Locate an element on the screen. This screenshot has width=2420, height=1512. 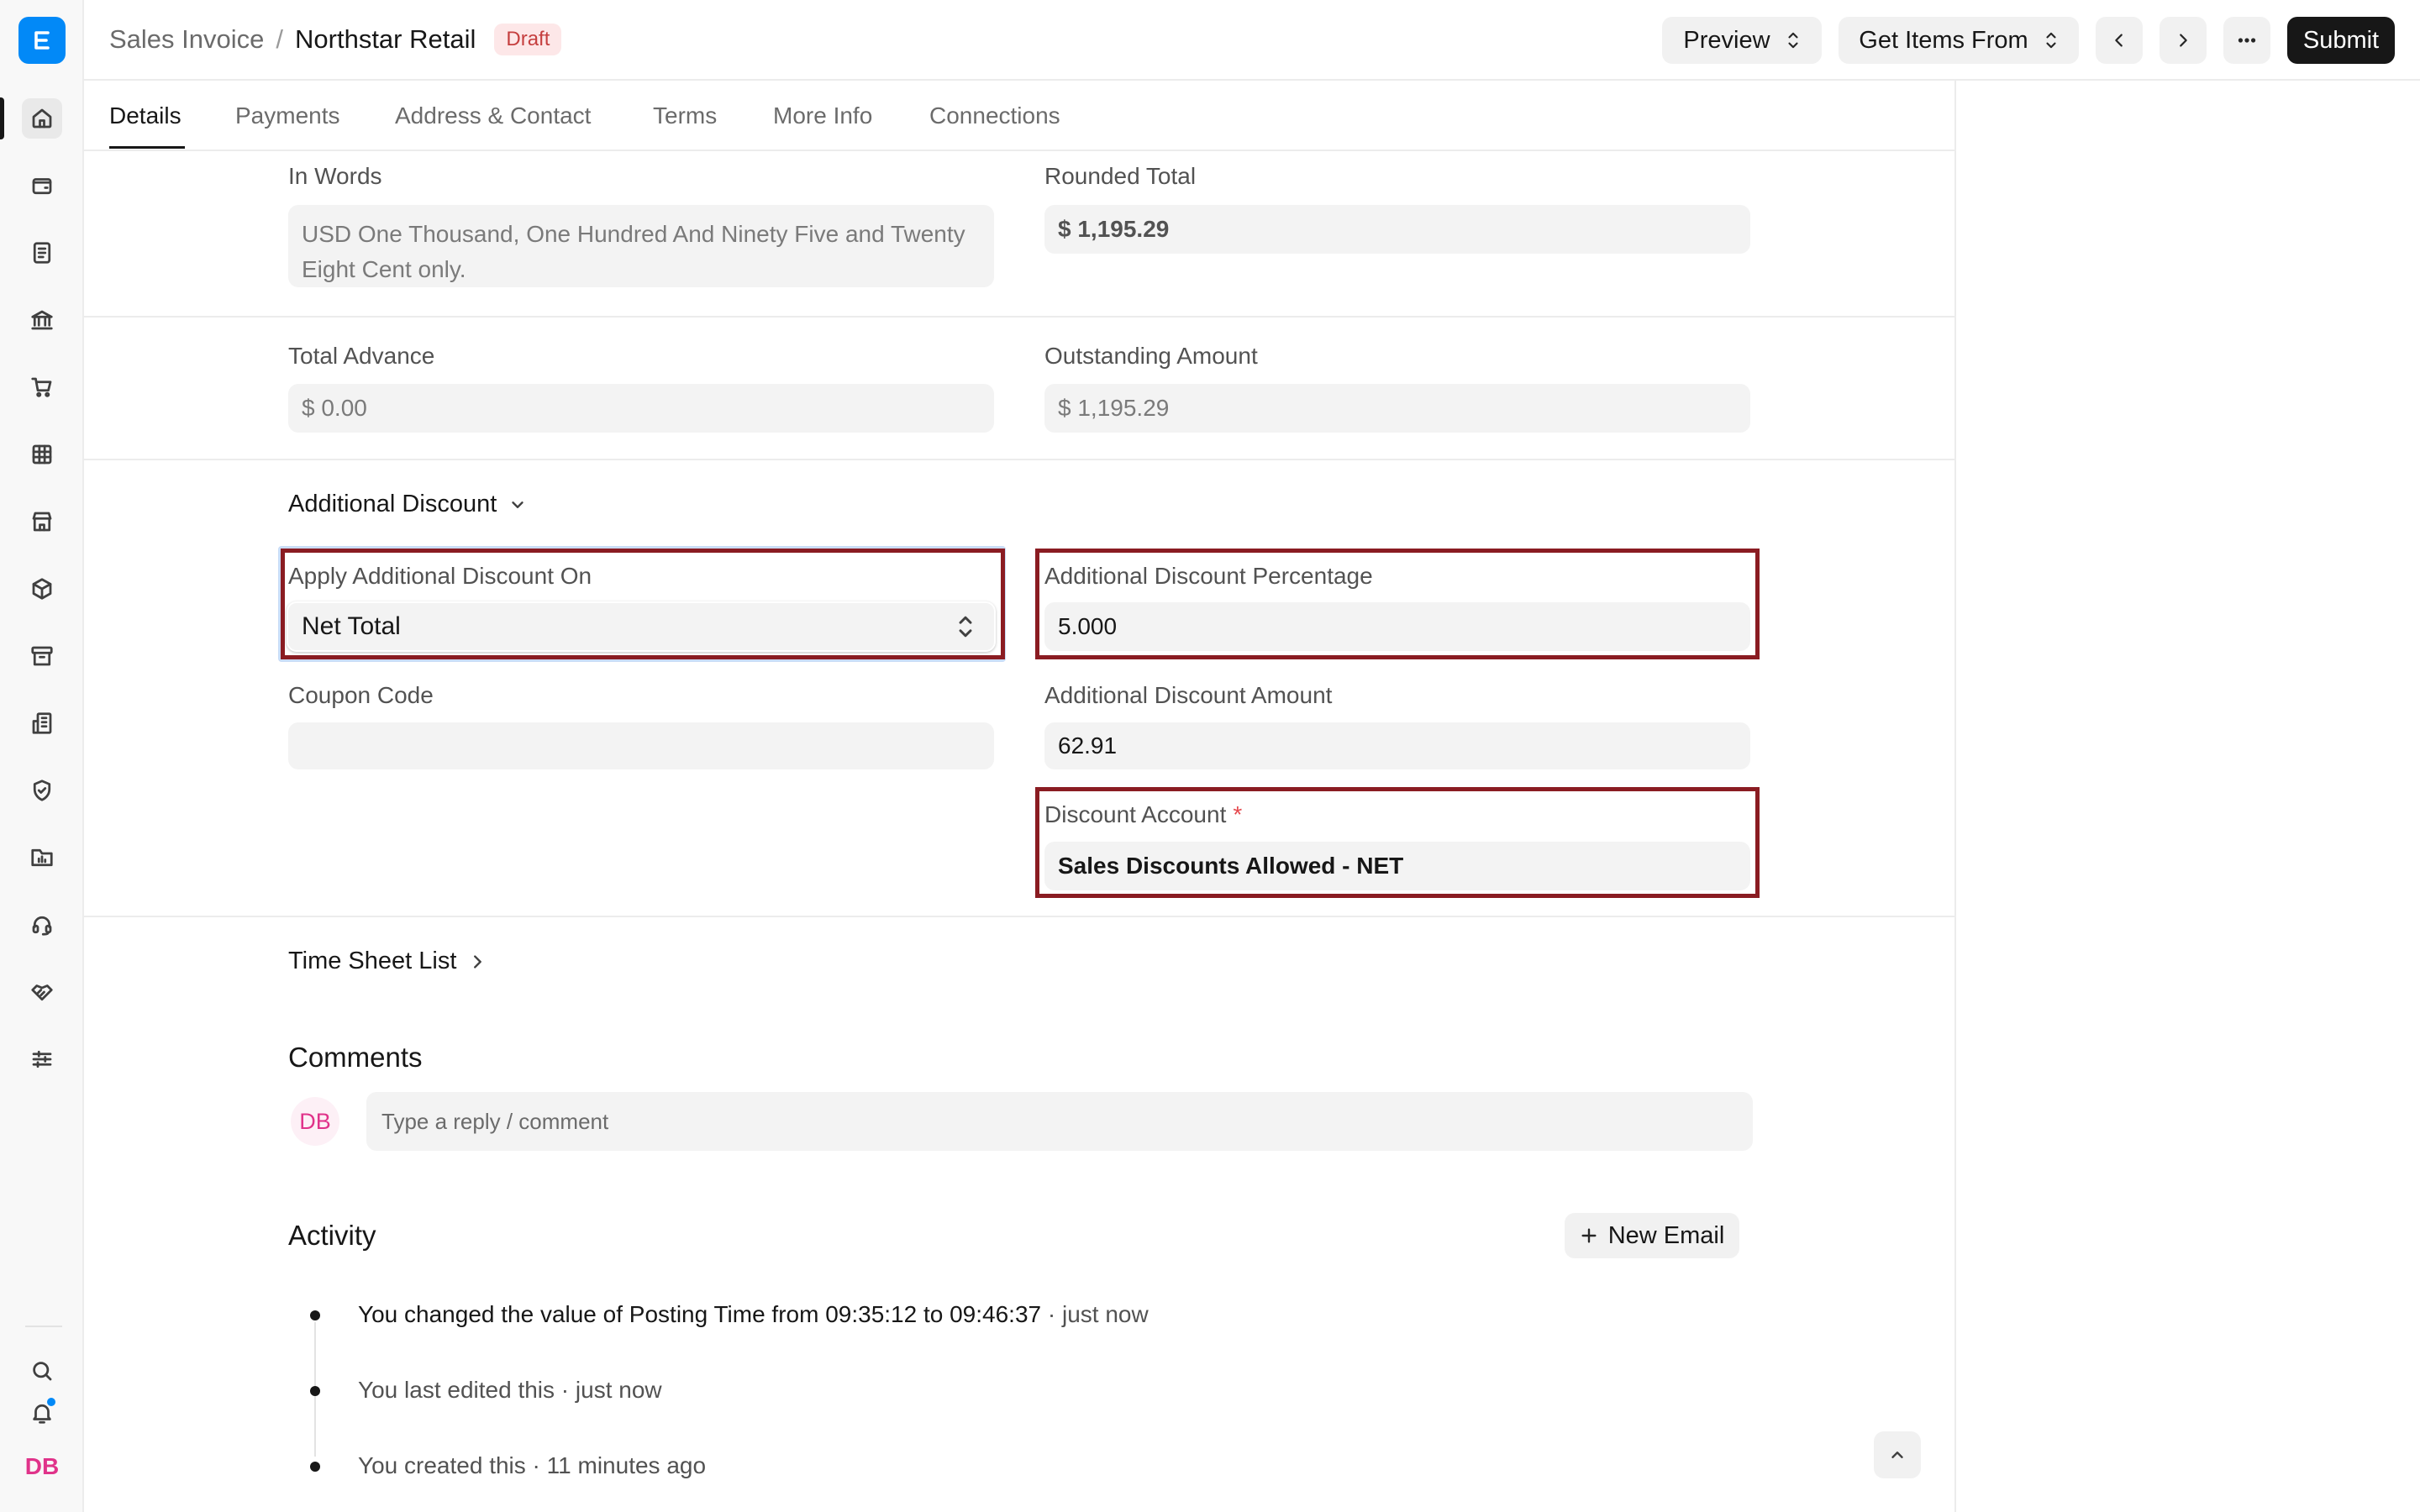
breadcrumb-sales-invoice: Sales Invoice is located at coordinates (187, 39).